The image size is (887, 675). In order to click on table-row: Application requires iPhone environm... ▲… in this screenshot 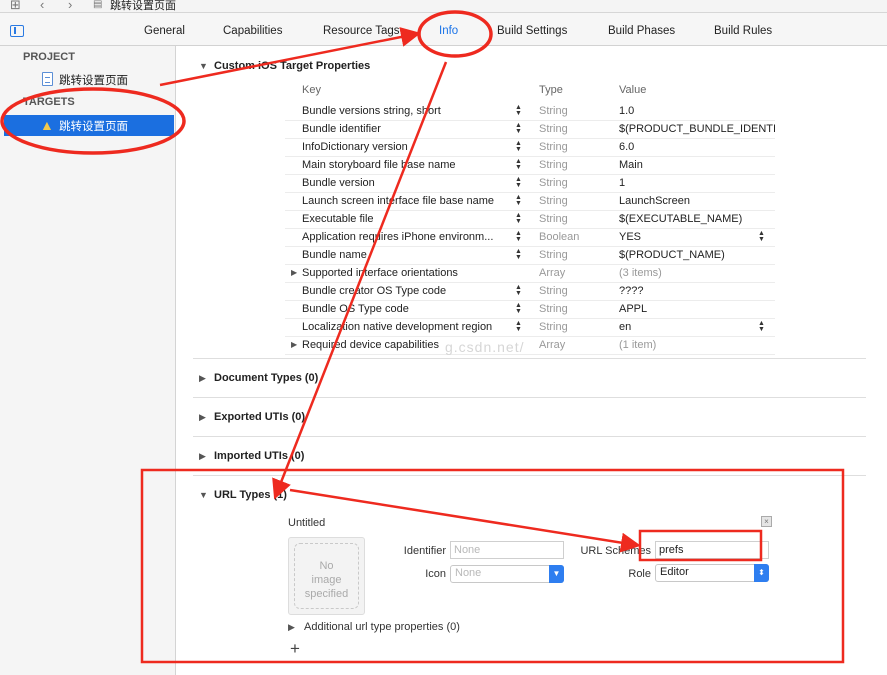, I will do `click(530, 238)`.